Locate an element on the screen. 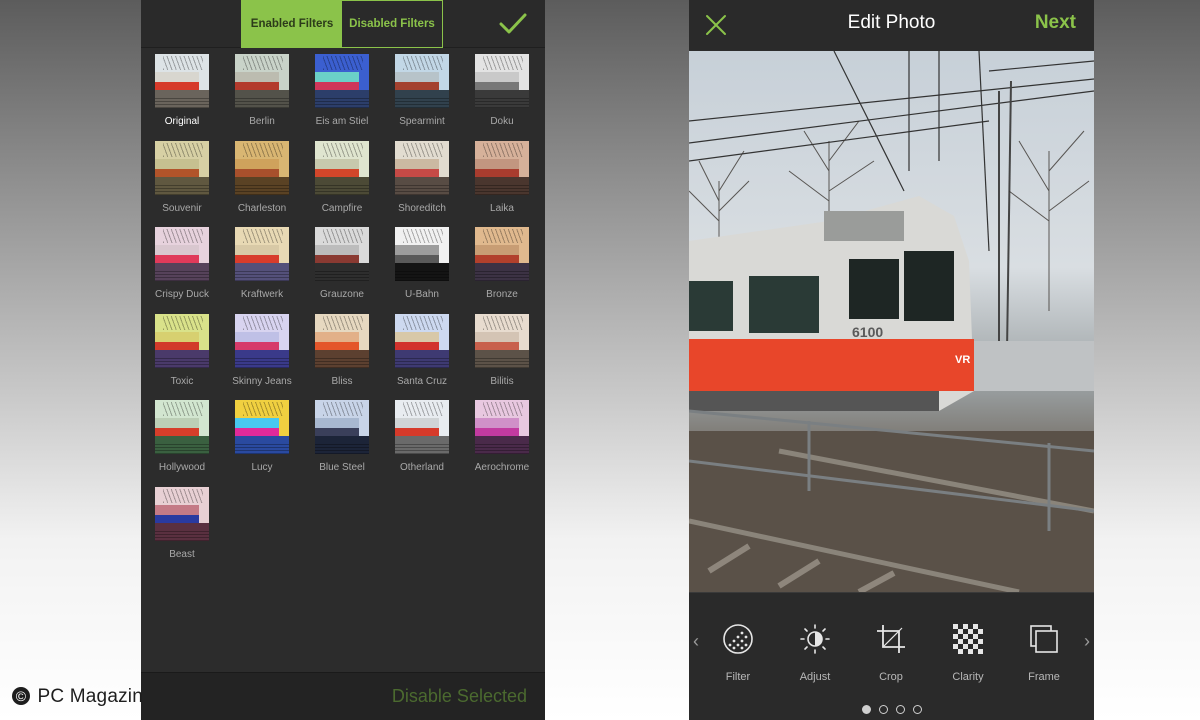 The width and height of the screenshot is (1200, 720). filter-label: Kraftwerk is located at coordinates (262, 294).